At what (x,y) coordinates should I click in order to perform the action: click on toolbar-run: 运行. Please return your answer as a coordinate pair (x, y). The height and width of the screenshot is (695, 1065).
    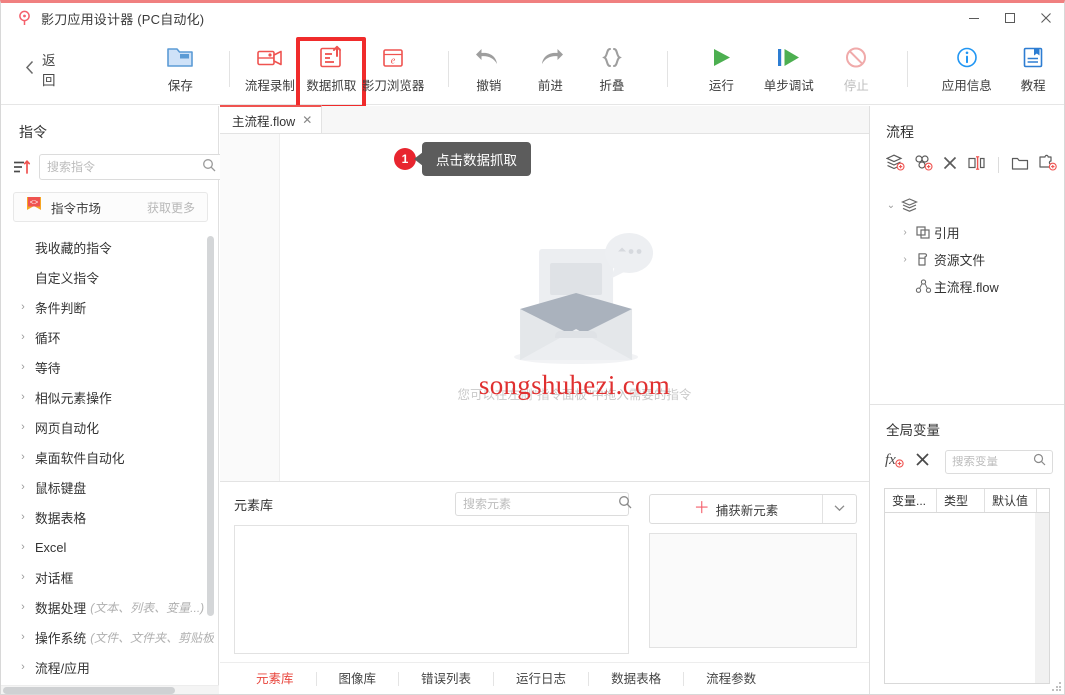
    Looking at the image, I should click on (722, 69).